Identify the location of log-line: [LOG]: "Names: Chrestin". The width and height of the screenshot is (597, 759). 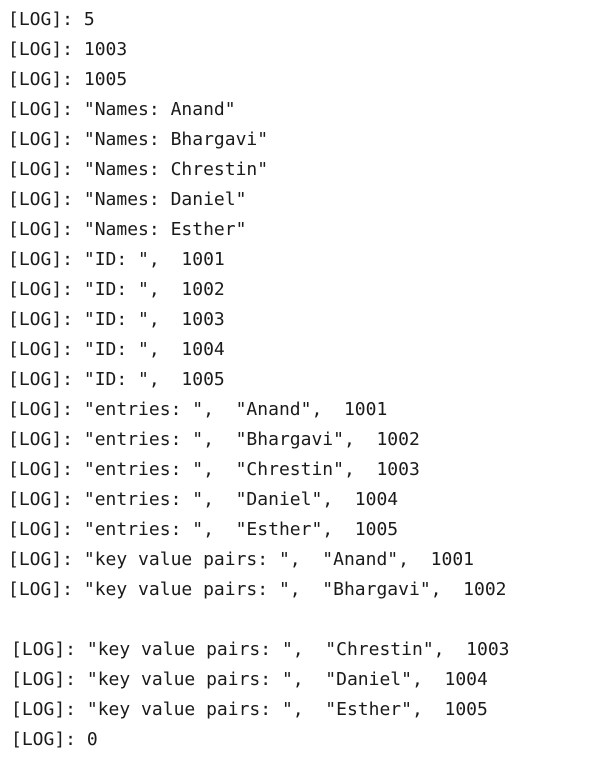
(300, 170).